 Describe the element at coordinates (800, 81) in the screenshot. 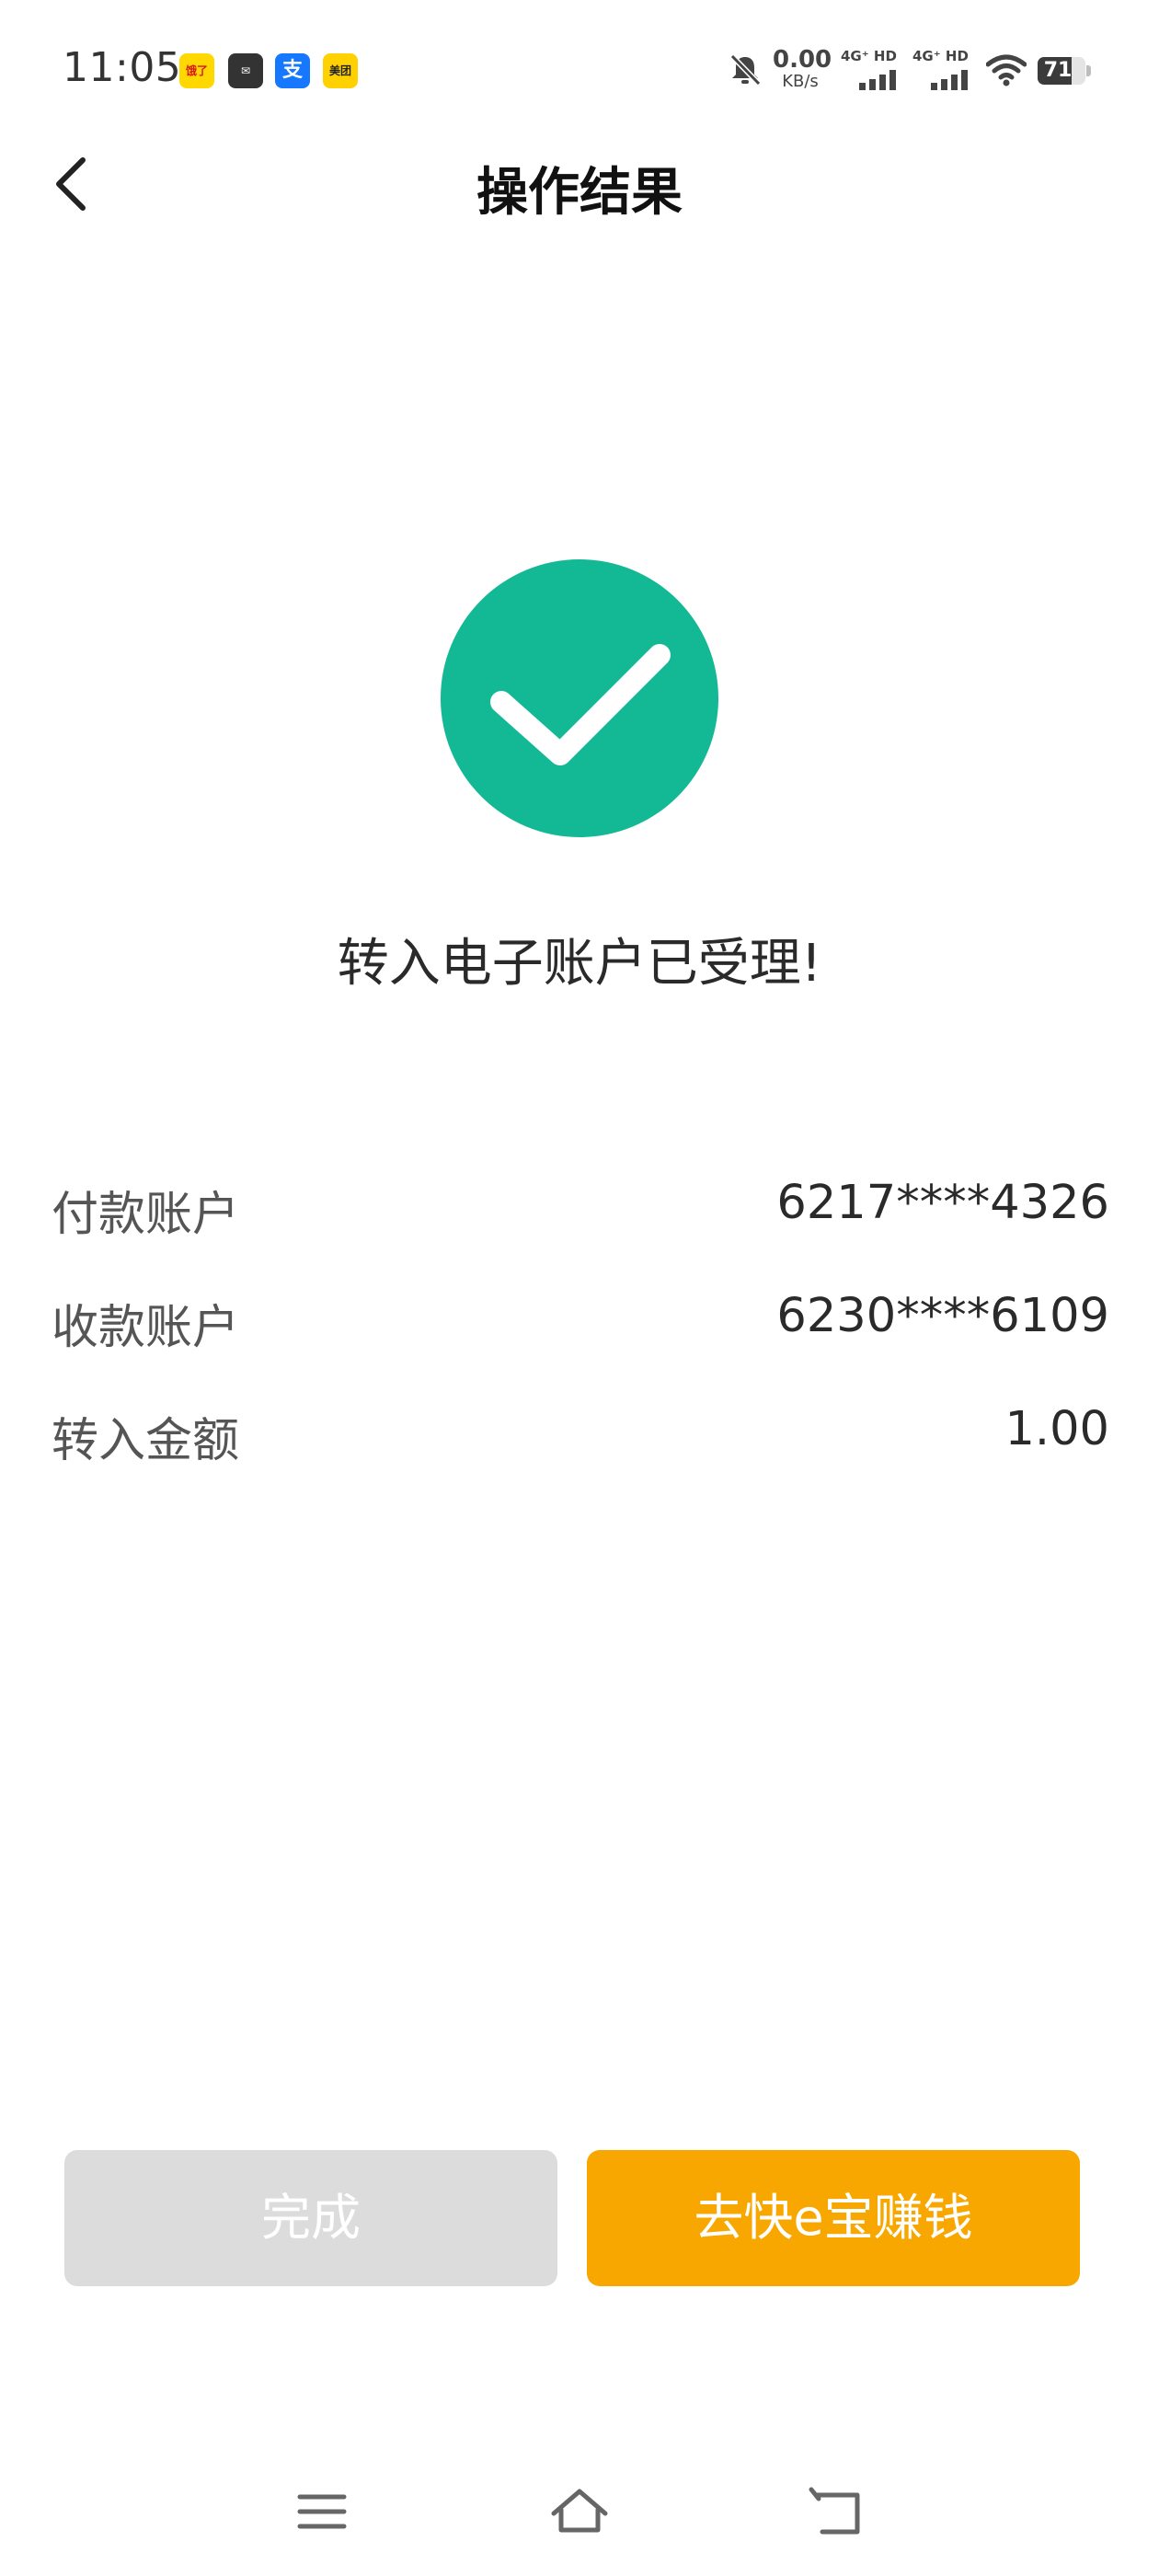

I see `network-speed-unit: KB/s` at that location.